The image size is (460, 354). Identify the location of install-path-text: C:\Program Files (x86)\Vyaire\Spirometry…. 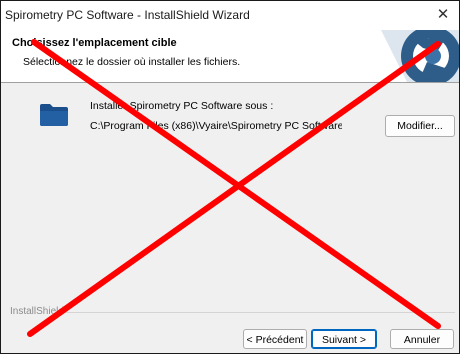
(216, 126).